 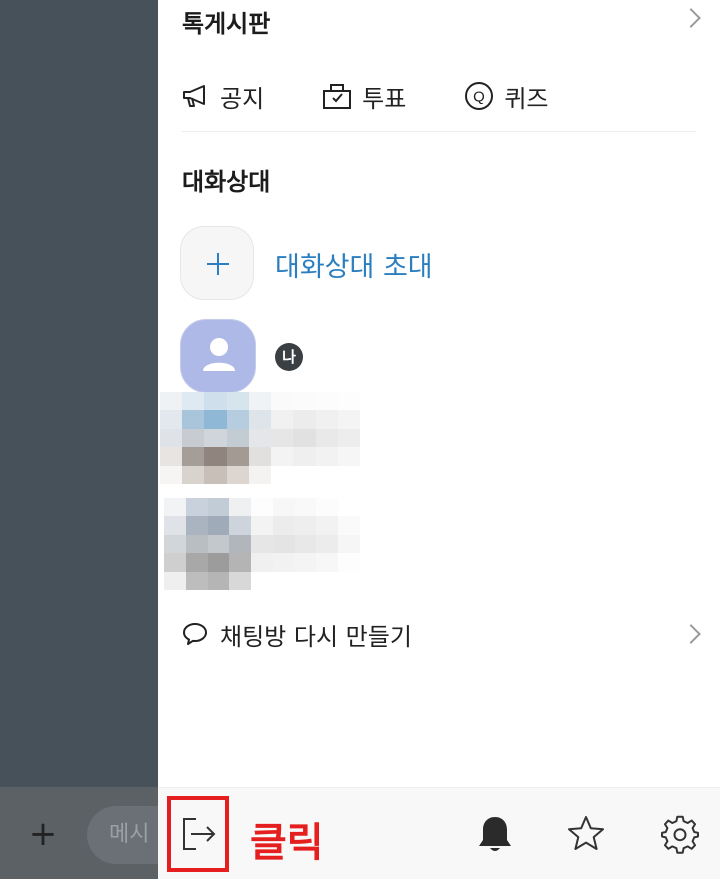 What do you see at coordinates (242, 98) in the screenshot?
I see `notice-label: 공지` at bounding box center [242, 98].